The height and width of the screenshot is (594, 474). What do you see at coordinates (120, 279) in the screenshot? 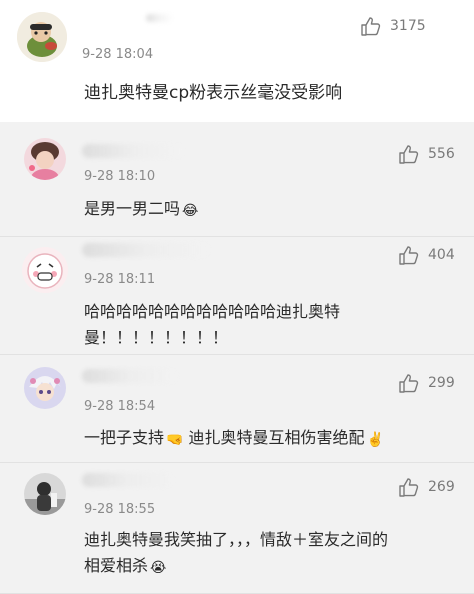
I see `timestamp: 9-28 18:11` at bounding box center [120, 279].